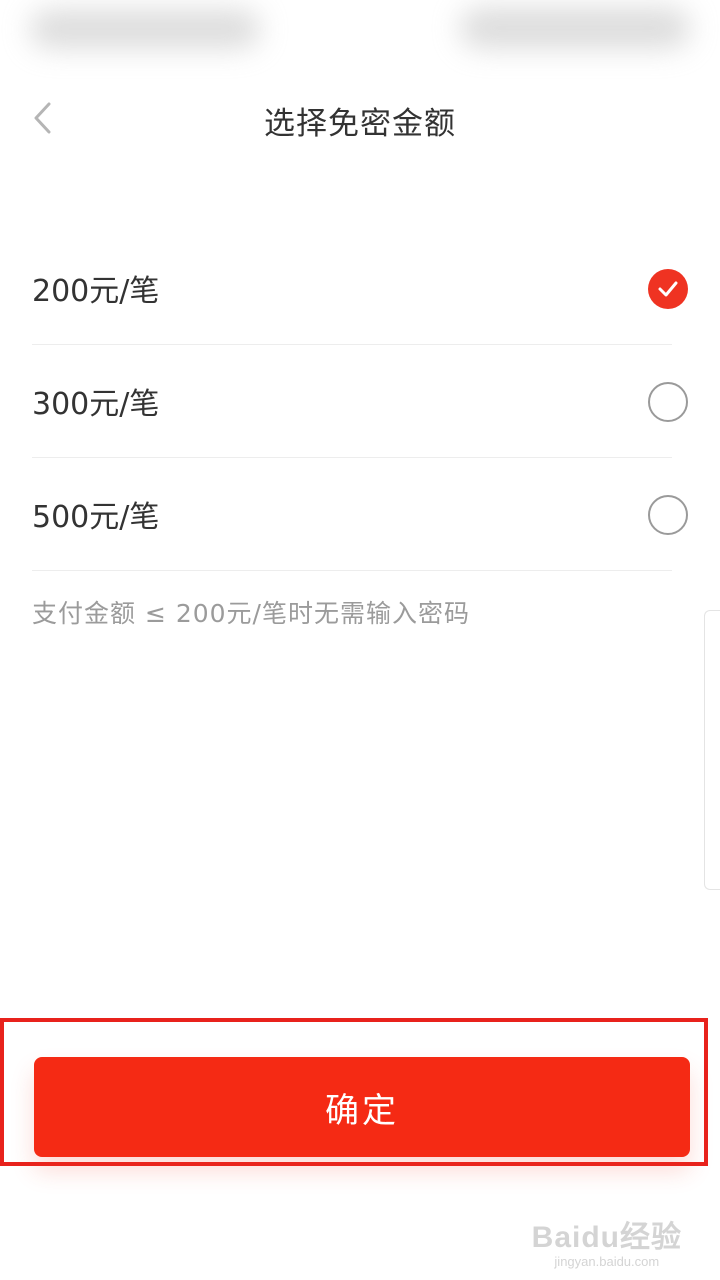 The width and height of the screenshot is (720, 1280). What do you see at coordinates (712, 750) in the screenshot?
I see `side-panel-edge` at bounding box center [712, 750].